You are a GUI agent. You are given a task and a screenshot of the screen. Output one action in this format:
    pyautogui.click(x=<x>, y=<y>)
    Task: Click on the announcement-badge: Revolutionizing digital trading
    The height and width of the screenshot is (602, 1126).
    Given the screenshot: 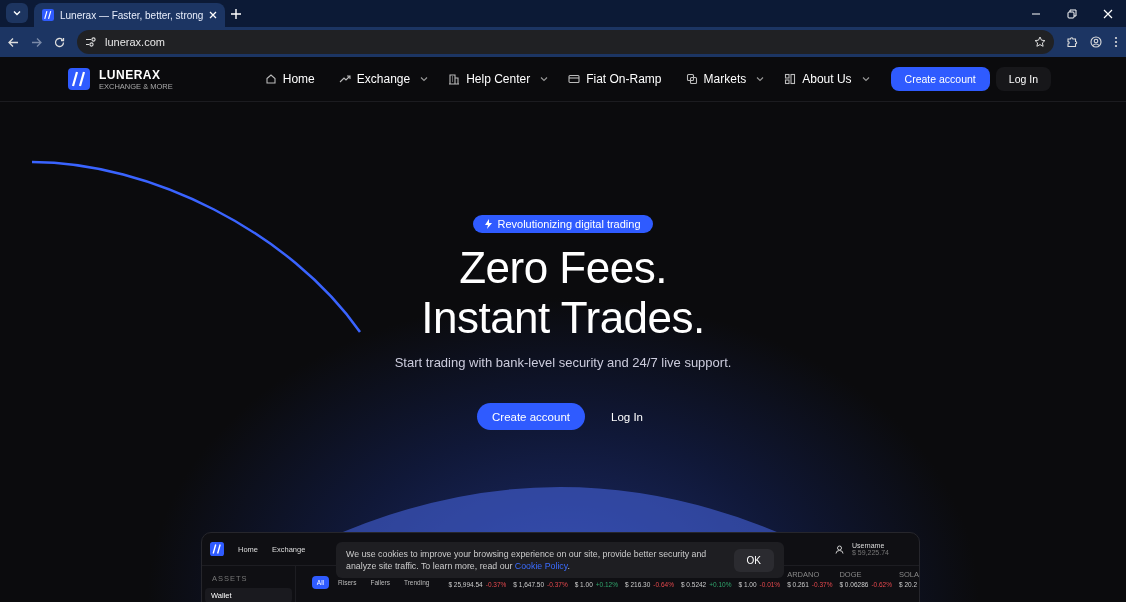 What is the action you would take?
    pyautogui.click(x=563, y=224)
    